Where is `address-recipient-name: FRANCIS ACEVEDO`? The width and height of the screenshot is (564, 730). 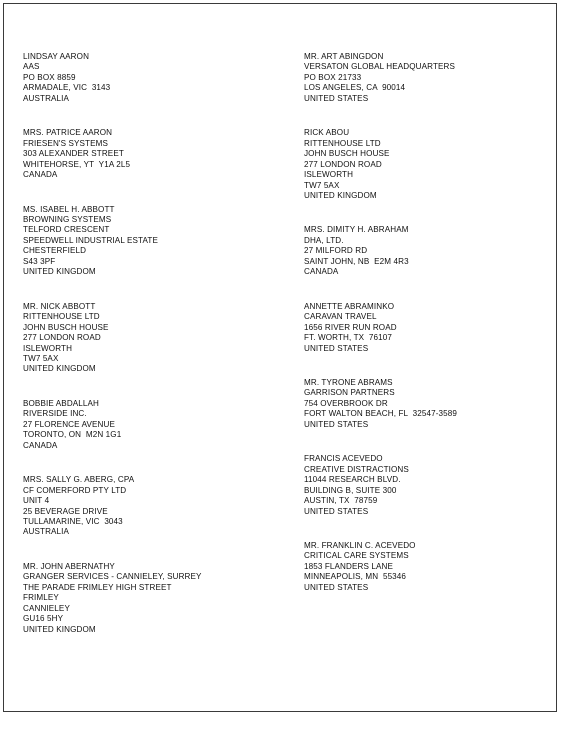 address-recipient-name: FRANCIS ACEVEDO is located at coordinates (343, 459).